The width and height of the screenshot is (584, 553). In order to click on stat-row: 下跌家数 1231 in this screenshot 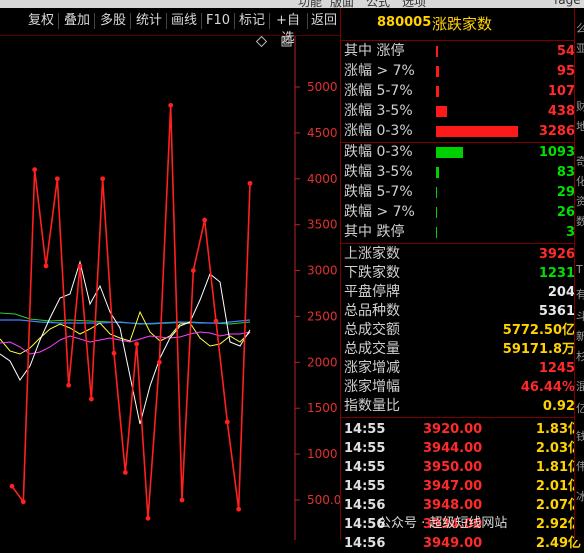, I will do `click(462, 273)`.